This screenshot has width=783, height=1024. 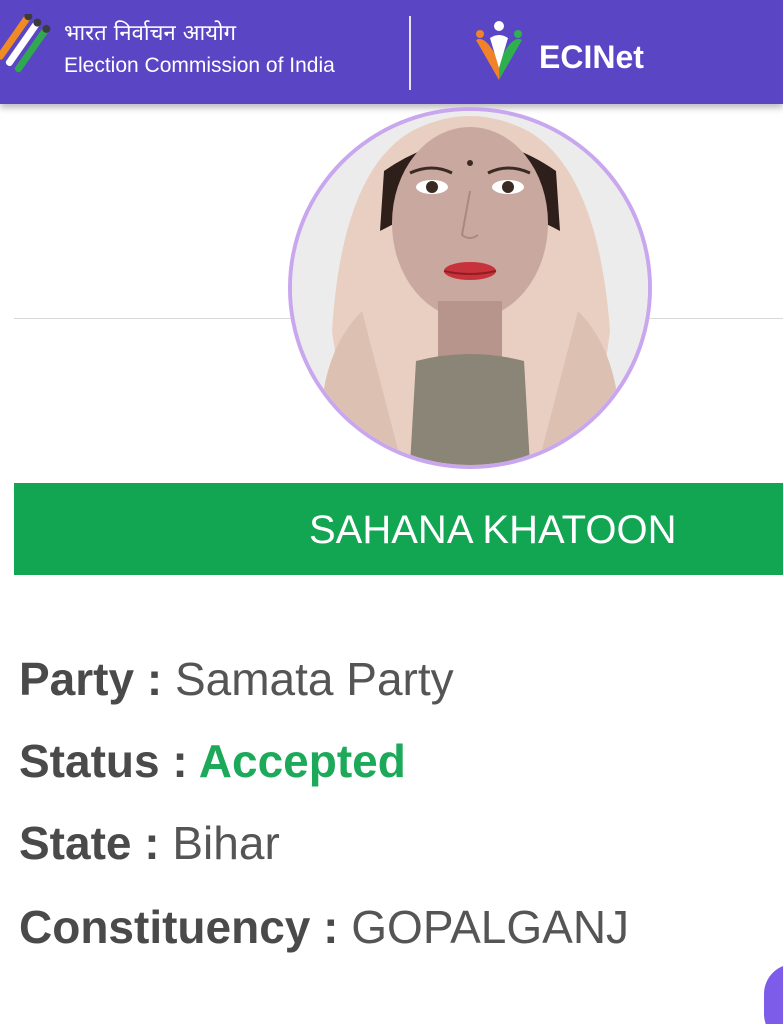 What do you see at coordinates (199, 65) in the screenshot?
I see `eci-english-title: Election Commission of India` at bounding box center [199, 65].